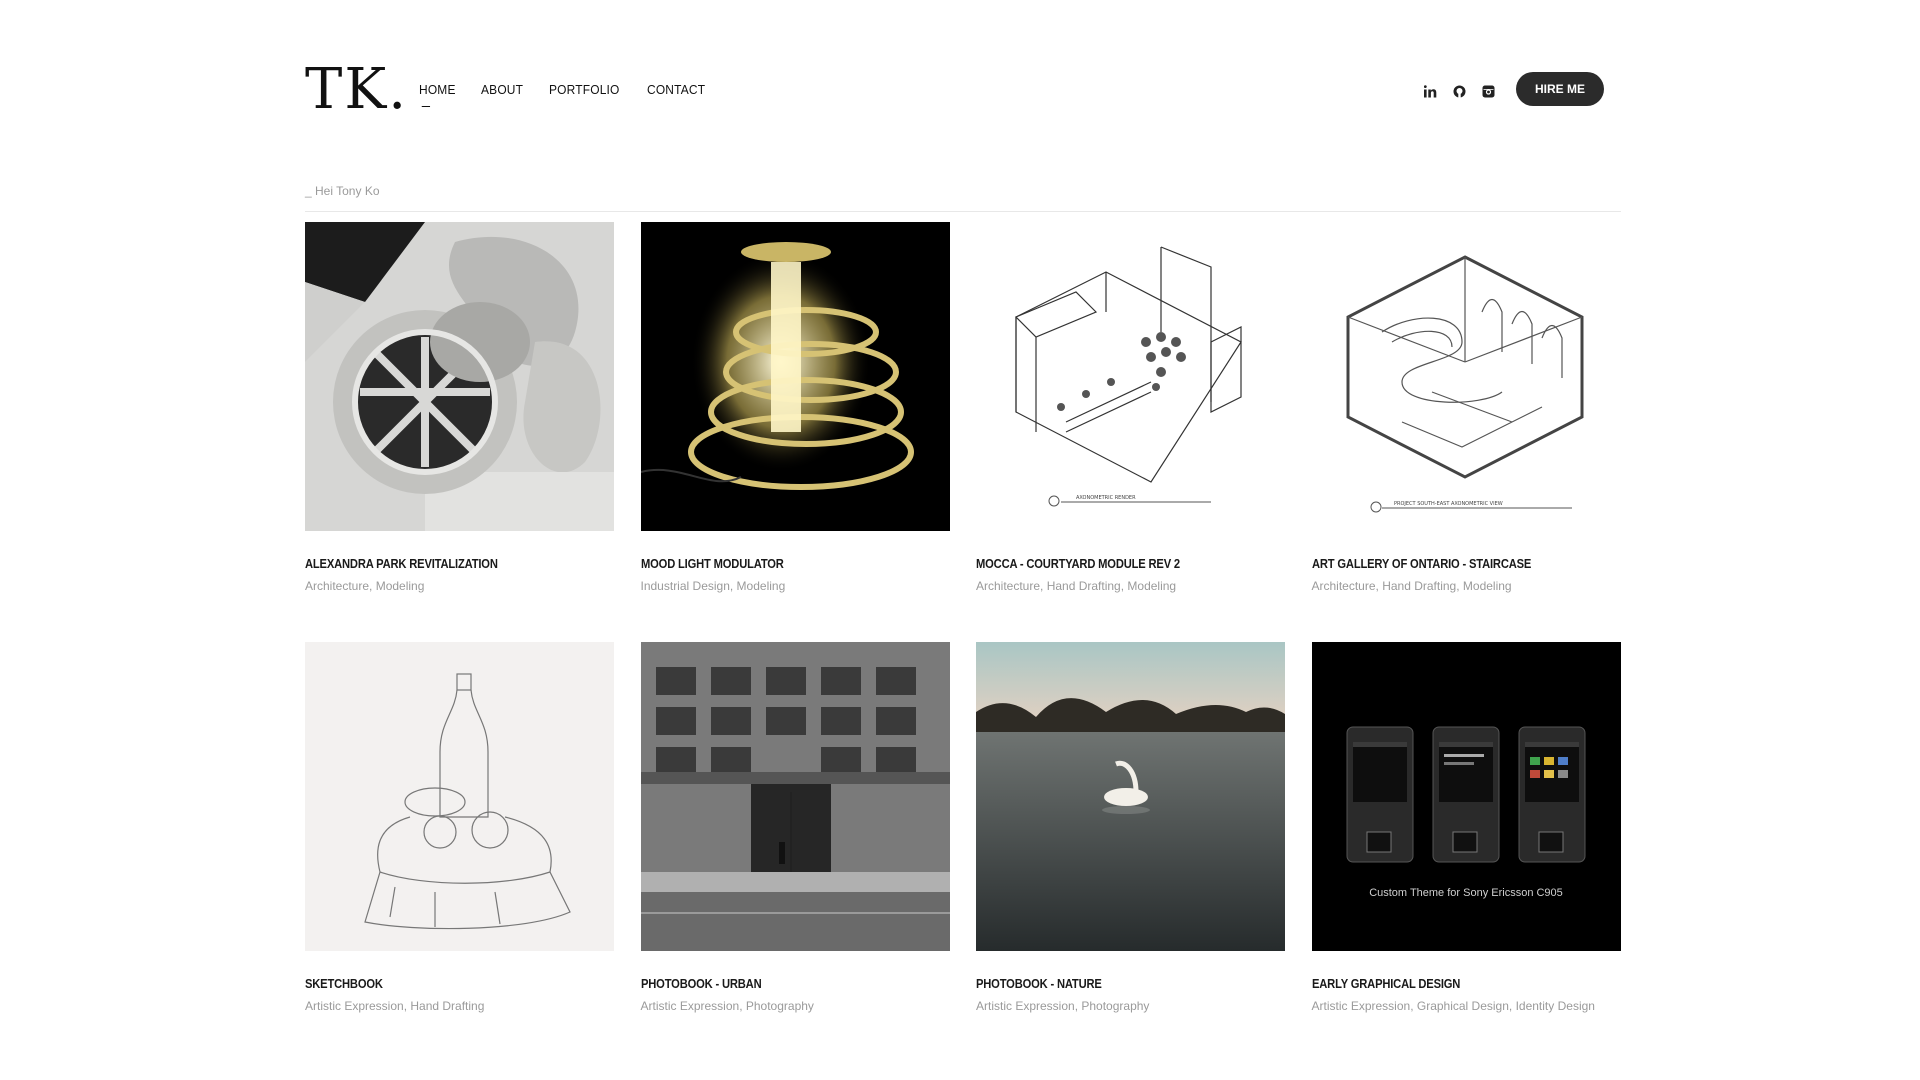 This screenshot has width=1920, height=1080. I want to click on page-subtitle: _ Hei Tony Ko, so click(342, 191).